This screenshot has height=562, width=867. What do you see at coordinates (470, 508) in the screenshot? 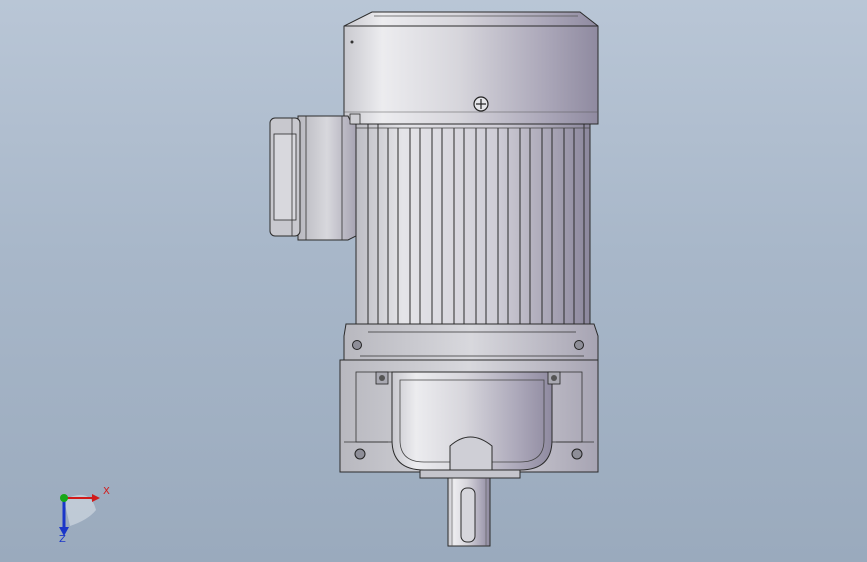
I see `output-shaft` at bounding box center [470, 508].